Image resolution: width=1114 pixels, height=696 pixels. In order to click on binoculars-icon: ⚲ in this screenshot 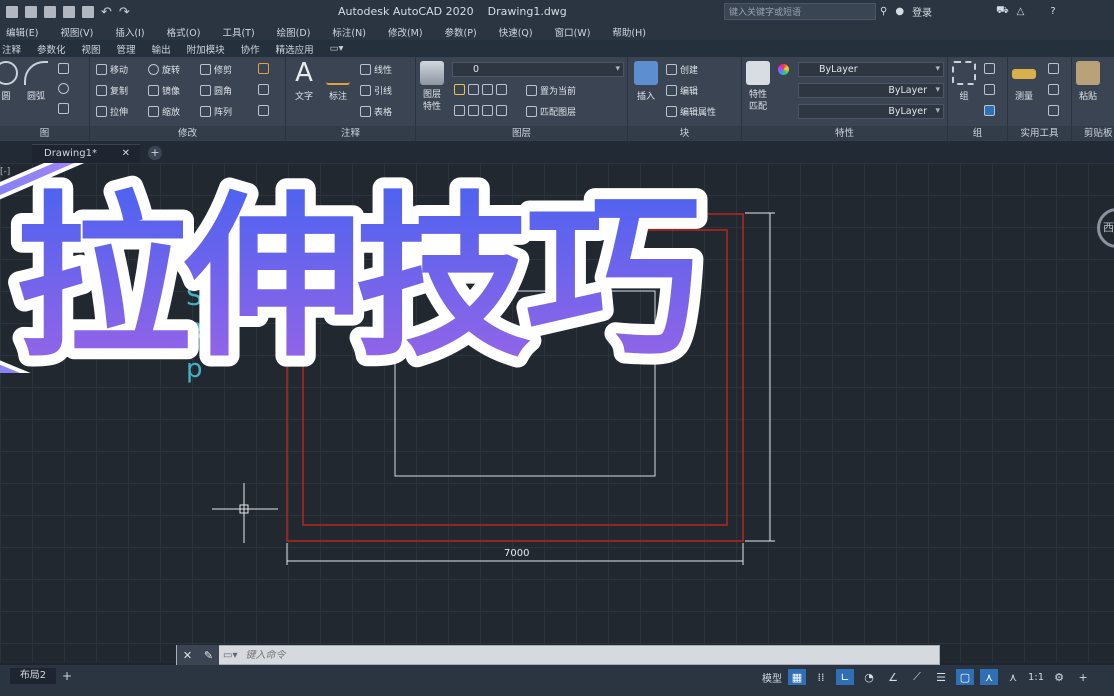, I will do `click(883, 11)`.